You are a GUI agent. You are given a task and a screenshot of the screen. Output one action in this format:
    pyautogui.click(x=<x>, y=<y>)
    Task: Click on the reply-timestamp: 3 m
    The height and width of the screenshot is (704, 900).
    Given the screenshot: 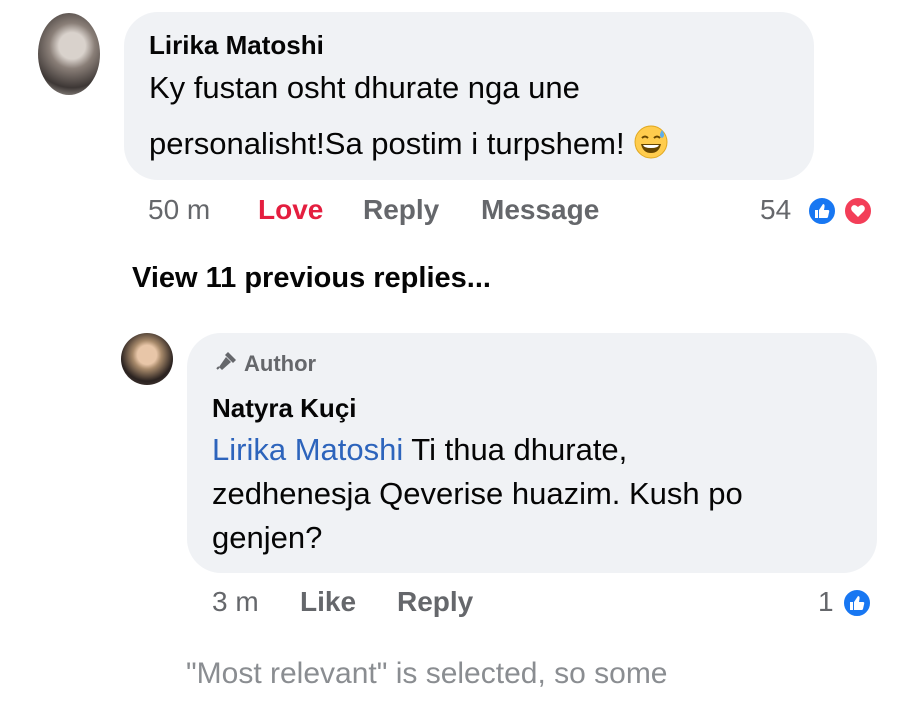 What is the action you would take?
    pyautogui.click(x=235, y=601)
    